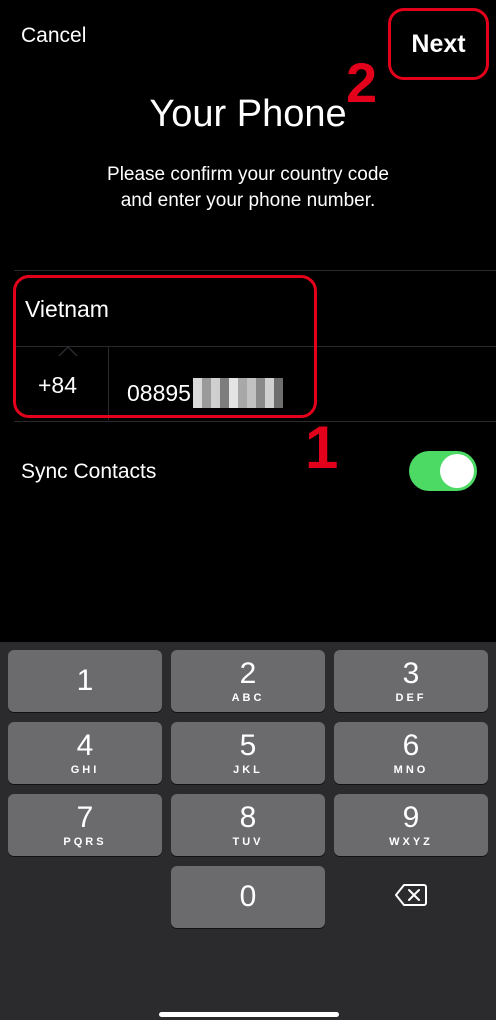  Describe the element at coordinates (411, 817) in the screenshot. I see `key-digit: 9` at that location.